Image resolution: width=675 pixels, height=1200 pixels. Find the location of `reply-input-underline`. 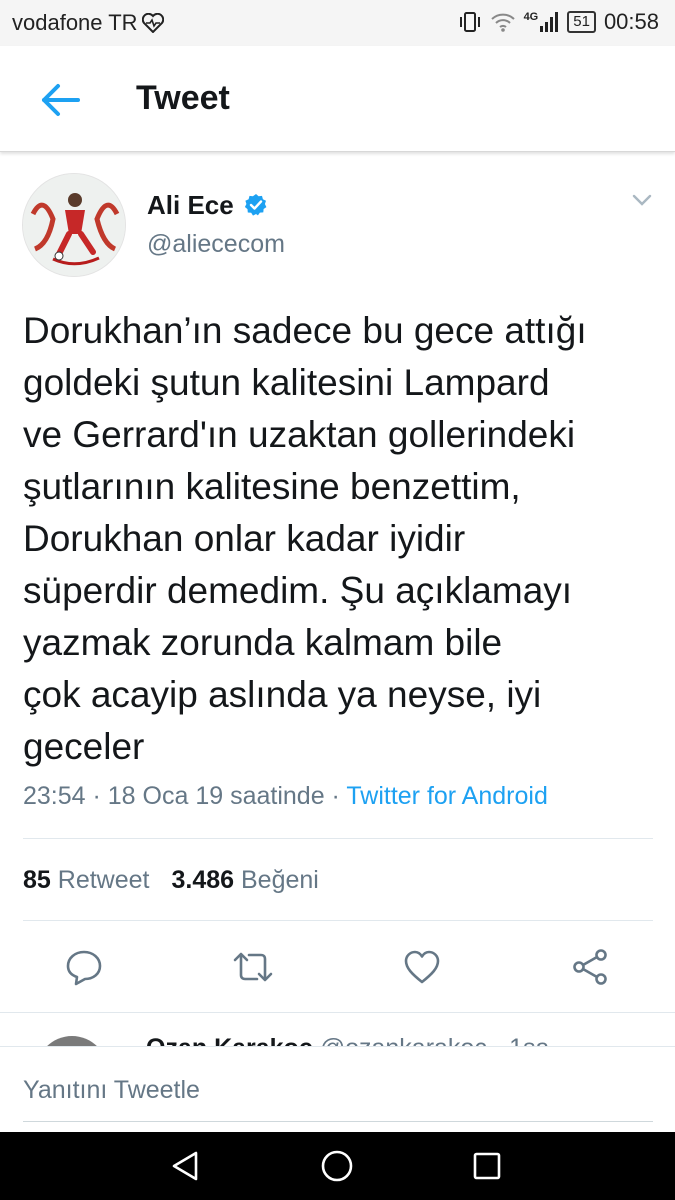

reply-input-underline is located at coordinates (338, 1121).